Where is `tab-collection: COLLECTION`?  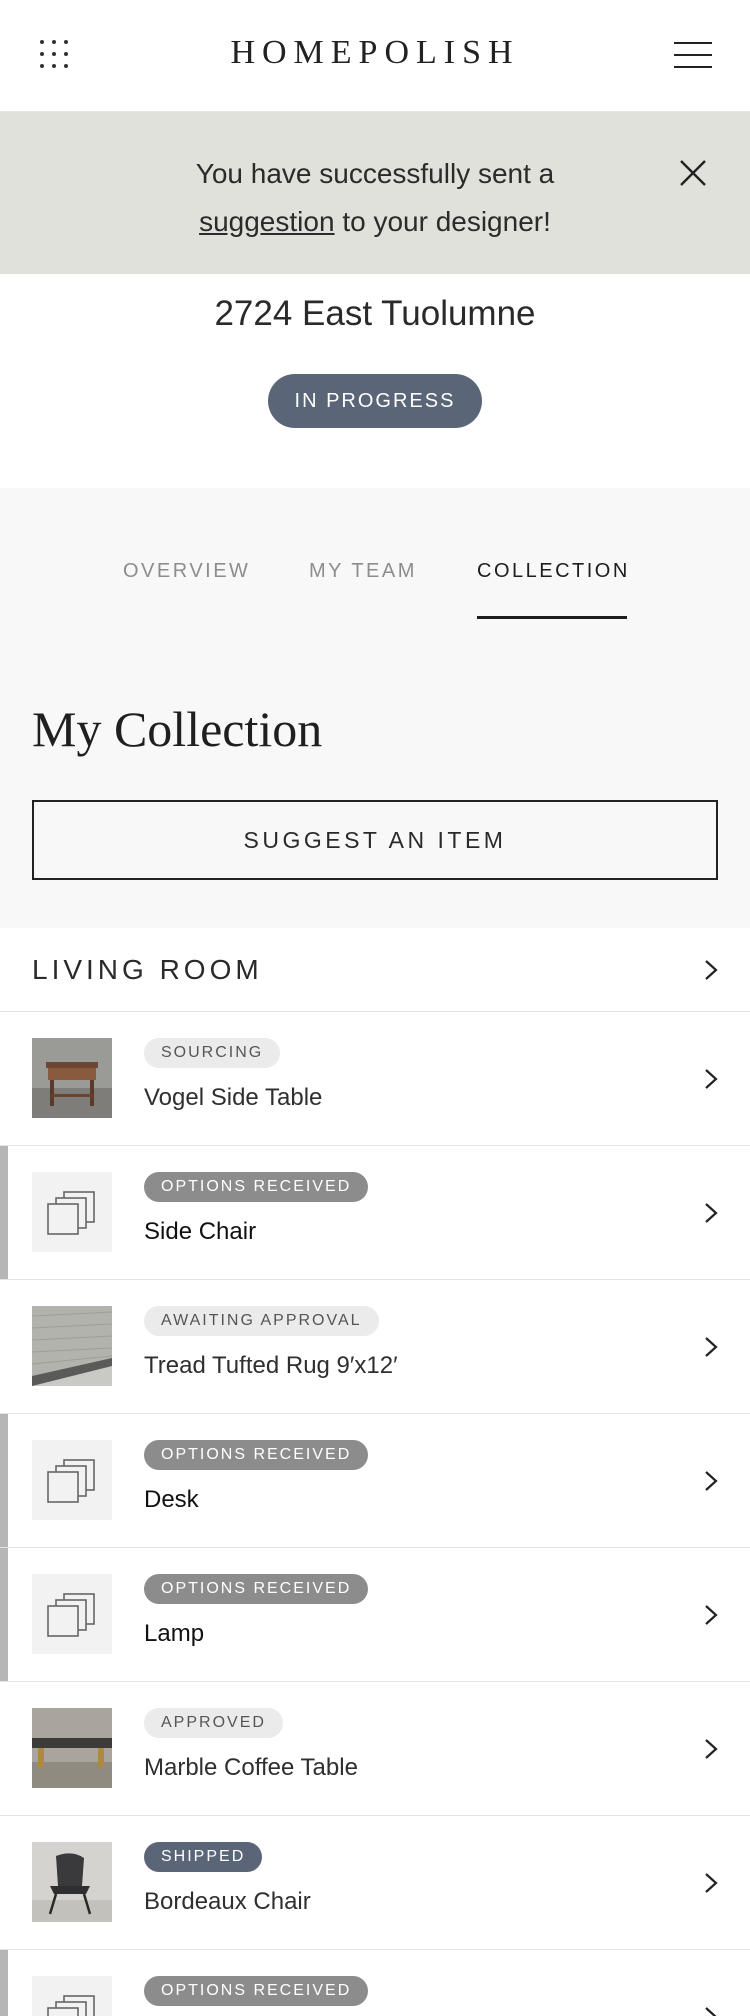
tab-collection: COLLECTION is located at coordinates (553, 571).